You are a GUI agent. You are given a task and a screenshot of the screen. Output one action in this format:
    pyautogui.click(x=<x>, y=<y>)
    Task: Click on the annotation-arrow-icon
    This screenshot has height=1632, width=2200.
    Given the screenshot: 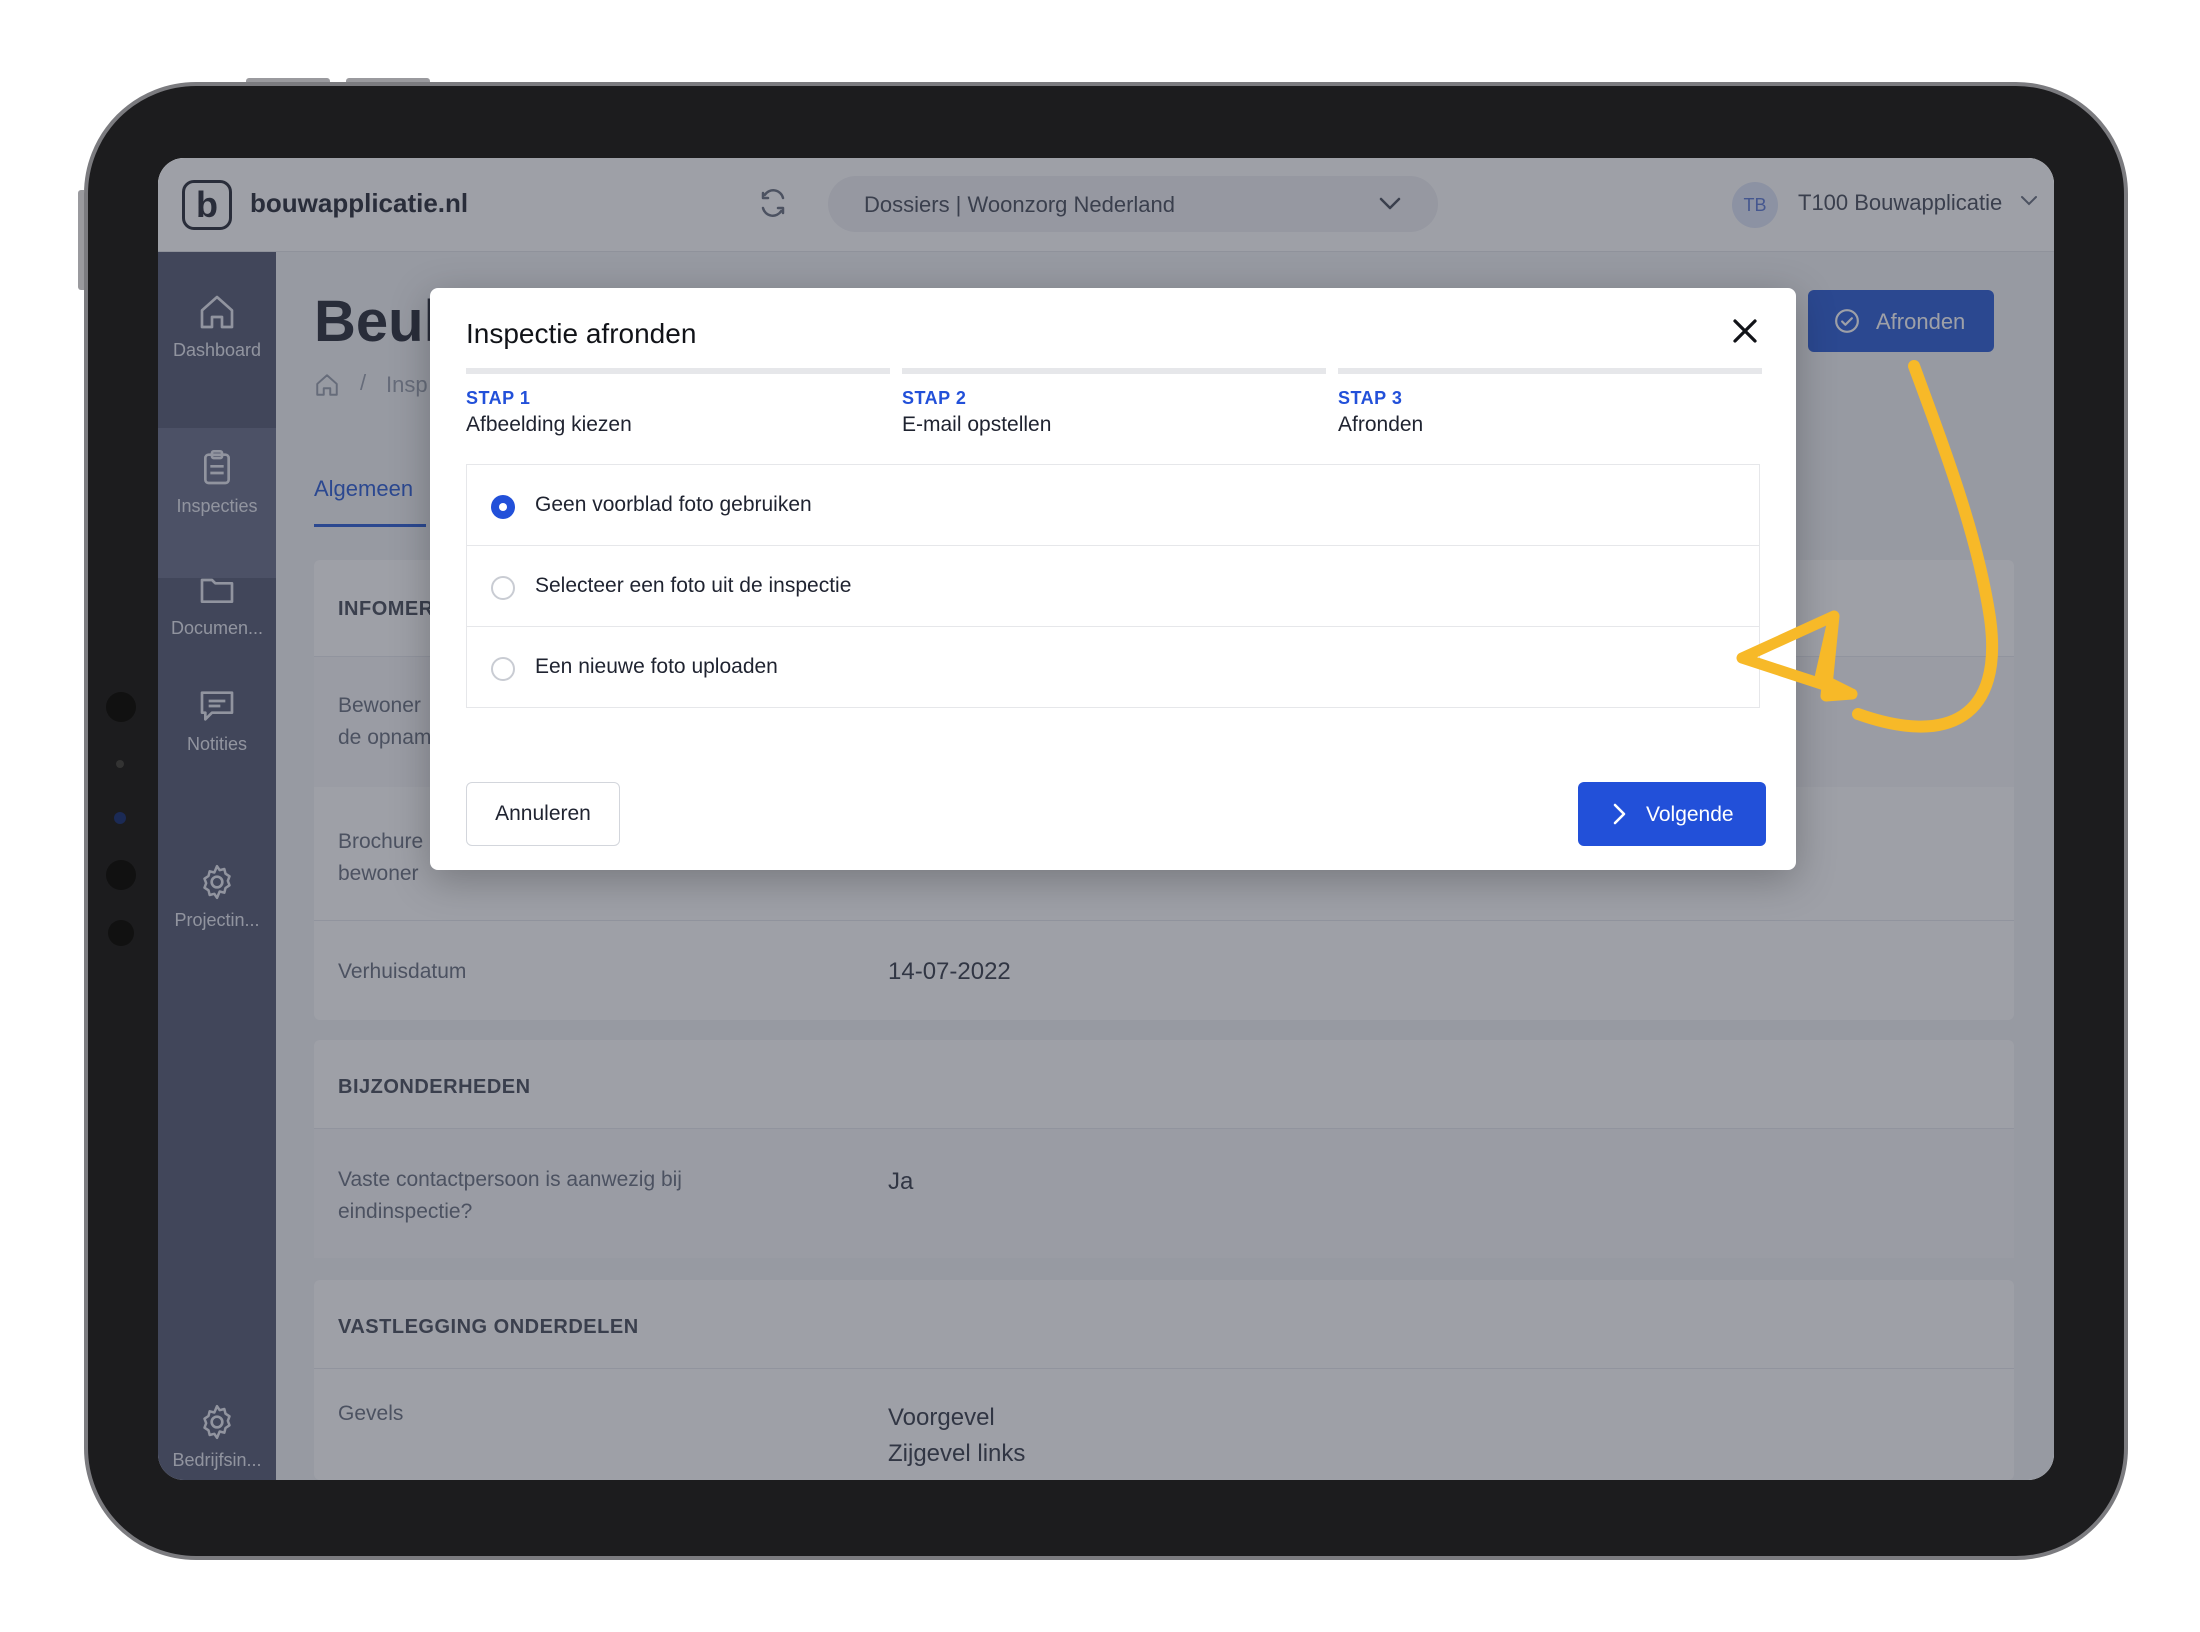 What is the action you would take?
    pyautogui.click(x=1867, y=546)
    